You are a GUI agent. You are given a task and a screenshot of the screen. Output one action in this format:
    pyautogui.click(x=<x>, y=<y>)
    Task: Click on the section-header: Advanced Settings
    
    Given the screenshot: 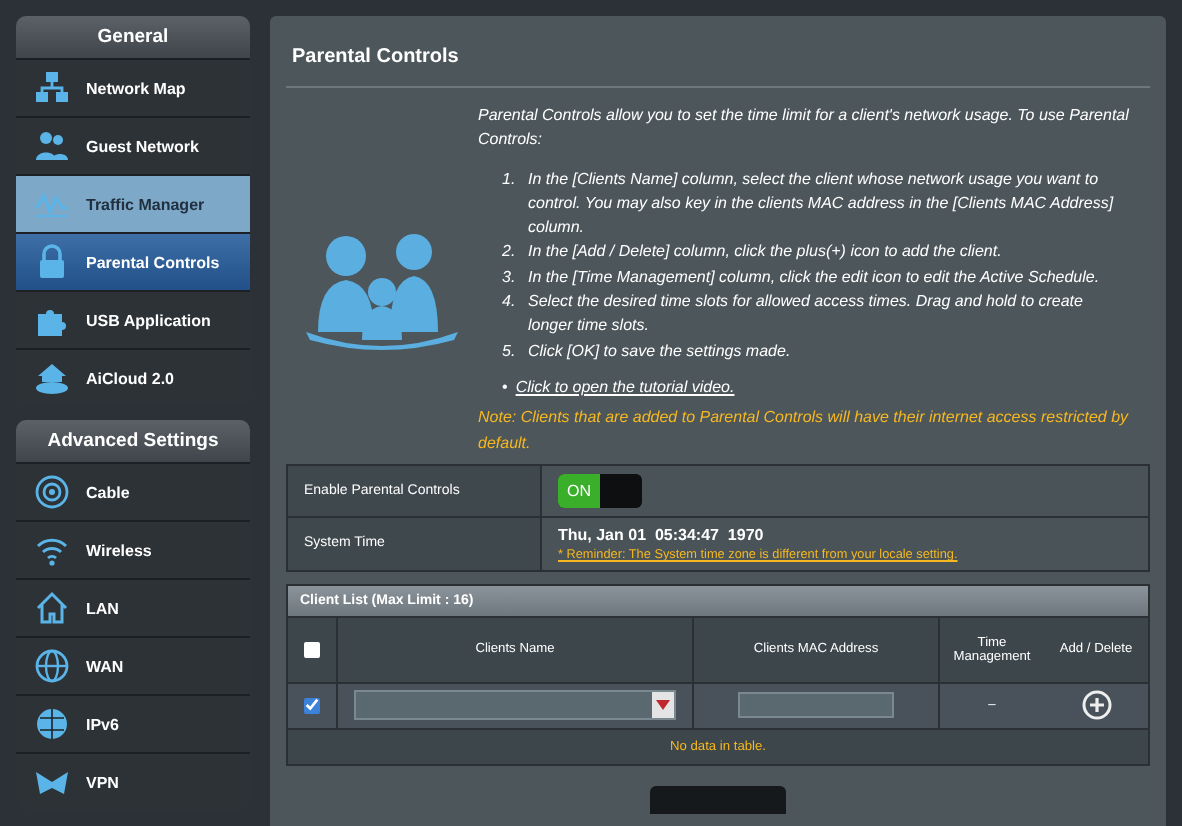 What is the action you would take?
    pyautogui.click(x=133, y=441)
    